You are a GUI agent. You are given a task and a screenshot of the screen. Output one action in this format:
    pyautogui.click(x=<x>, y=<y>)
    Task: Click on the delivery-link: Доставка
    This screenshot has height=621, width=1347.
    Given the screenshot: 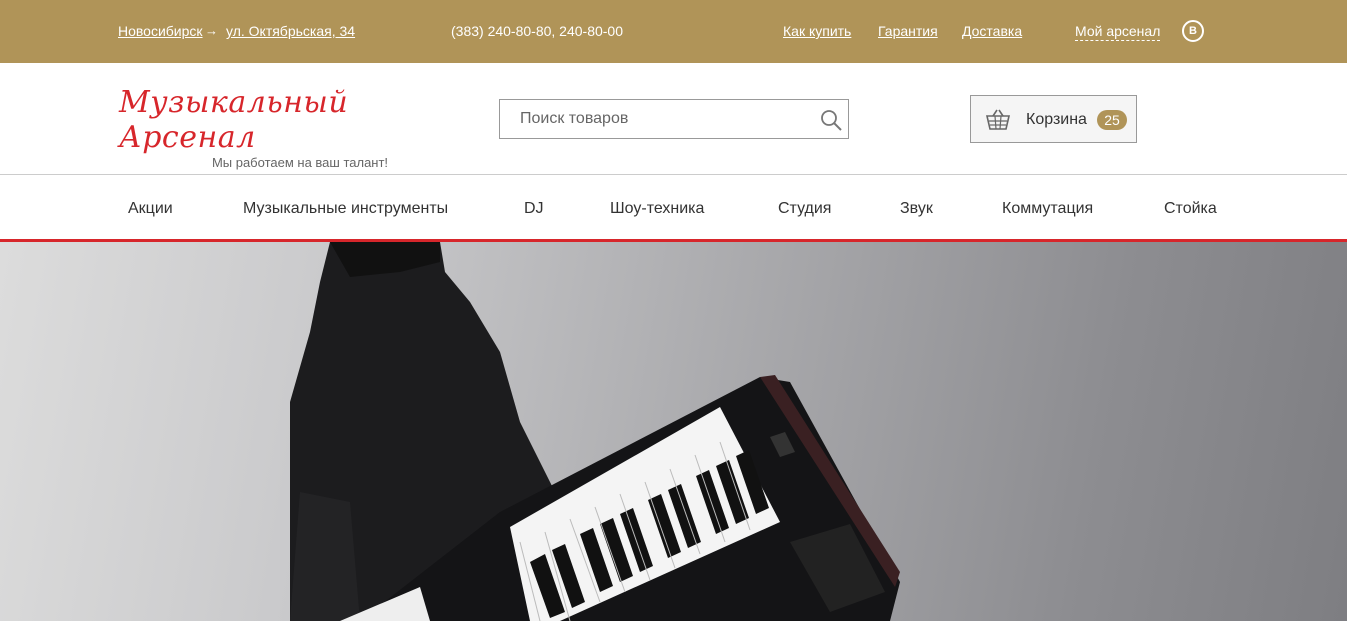 What is the action you would take?
    pyautogui.click(x=992, y=31)
    